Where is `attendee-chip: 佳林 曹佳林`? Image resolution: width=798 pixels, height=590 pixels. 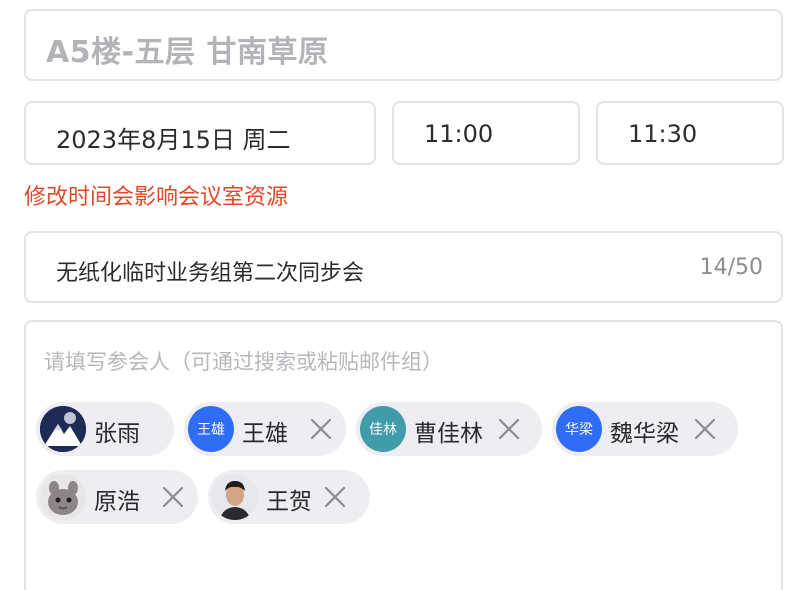 attendee-chip: 佳林 曹佳林 is located at coordinates (449, 429).